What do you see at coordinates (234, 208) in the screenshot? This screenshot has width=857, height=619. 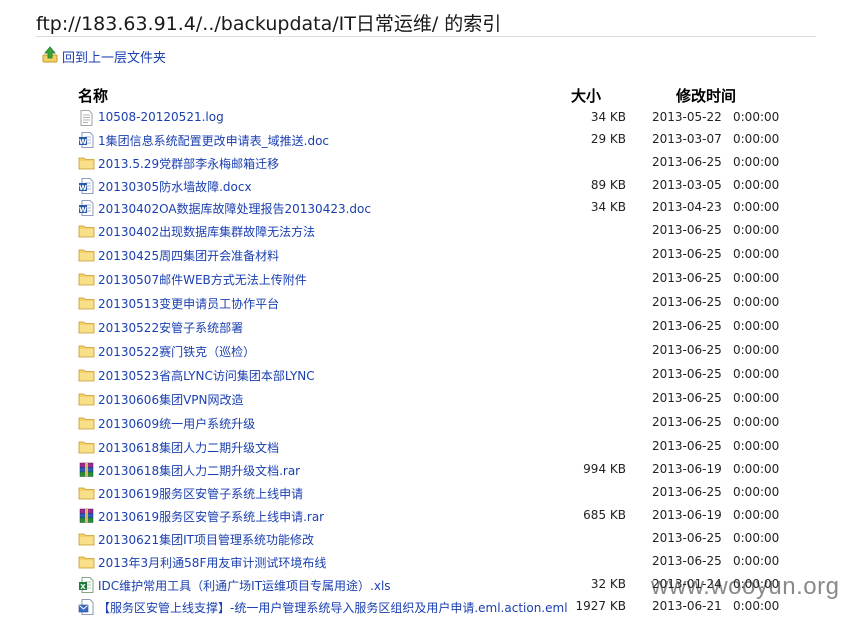 I see `file-name-link: 20130402OA数据库故障处理报告20130423.doc` at bounding box center [234, 208].